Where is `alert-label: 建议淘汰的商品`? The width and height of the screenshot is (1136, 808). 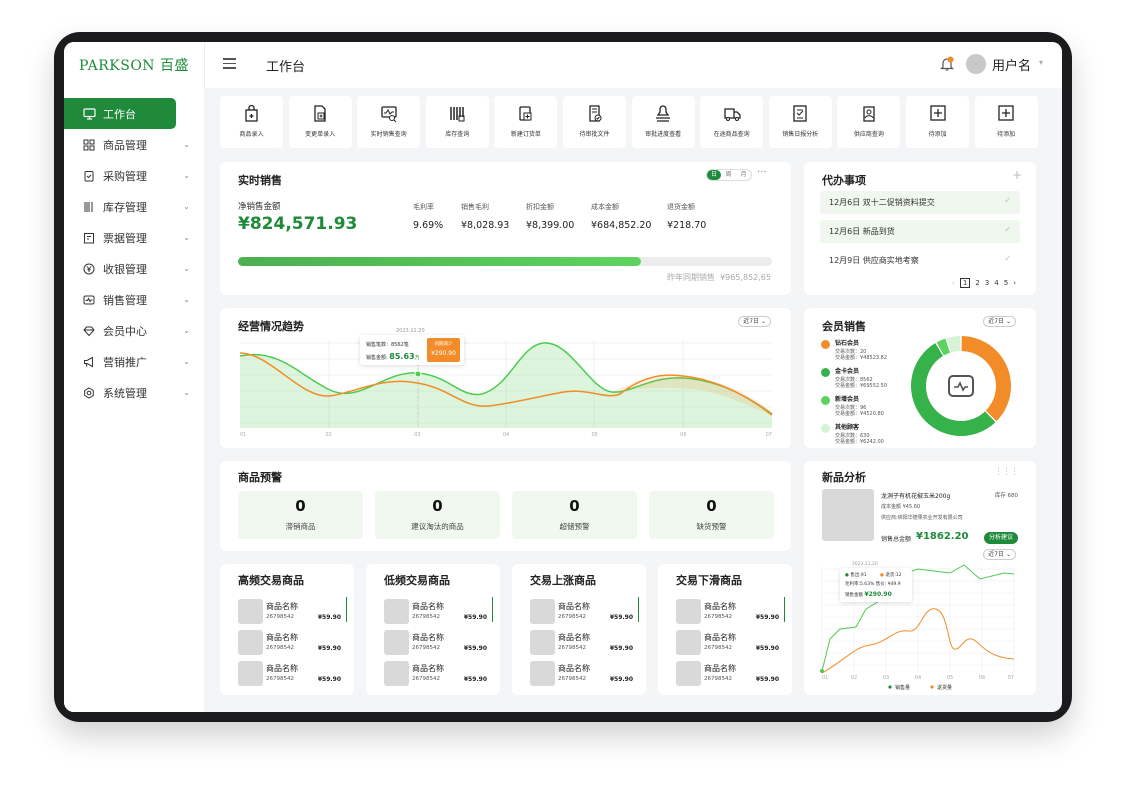 alert-label: 建议淘汰的商品 is located at coordinates (437, 526).